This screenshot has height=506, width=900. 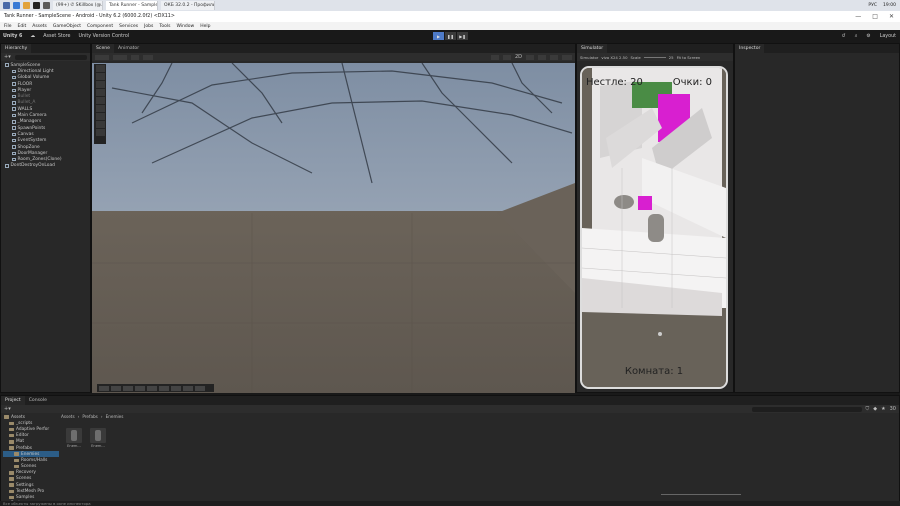 What do you see at coordinates (100, 92) in the screenshot?
I see `rotate-tool-icon` at bounding box center [100, 92].